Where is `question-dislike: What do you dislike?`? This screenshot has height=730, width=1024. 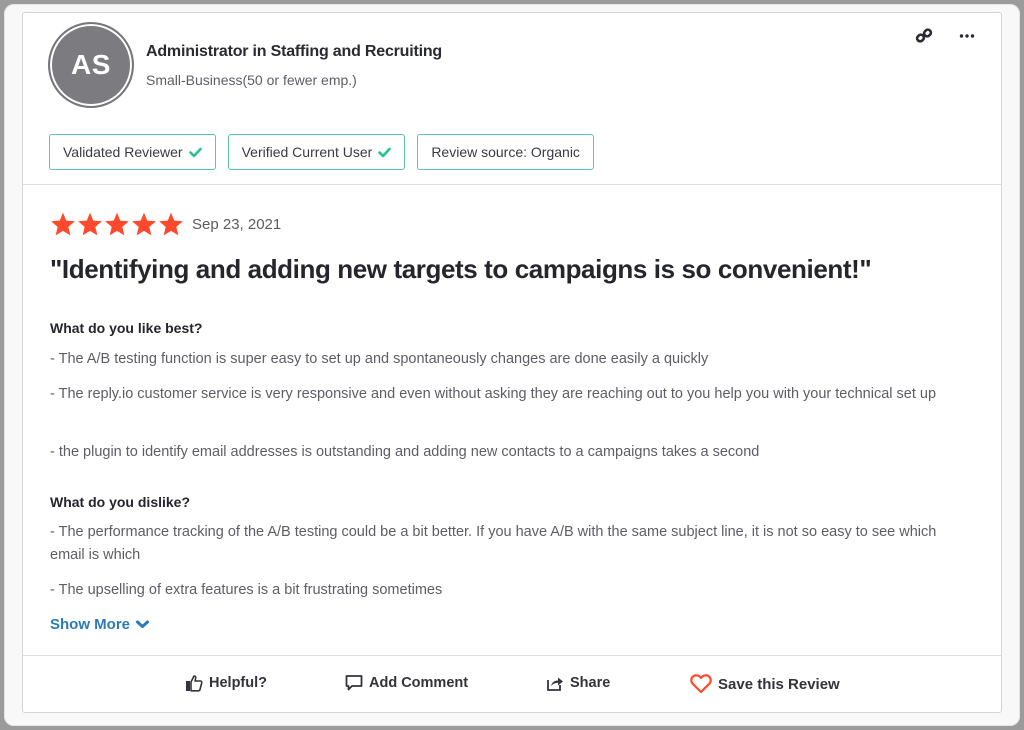
question-dislike: What do you dislike? is located at coordinates (120, 502).